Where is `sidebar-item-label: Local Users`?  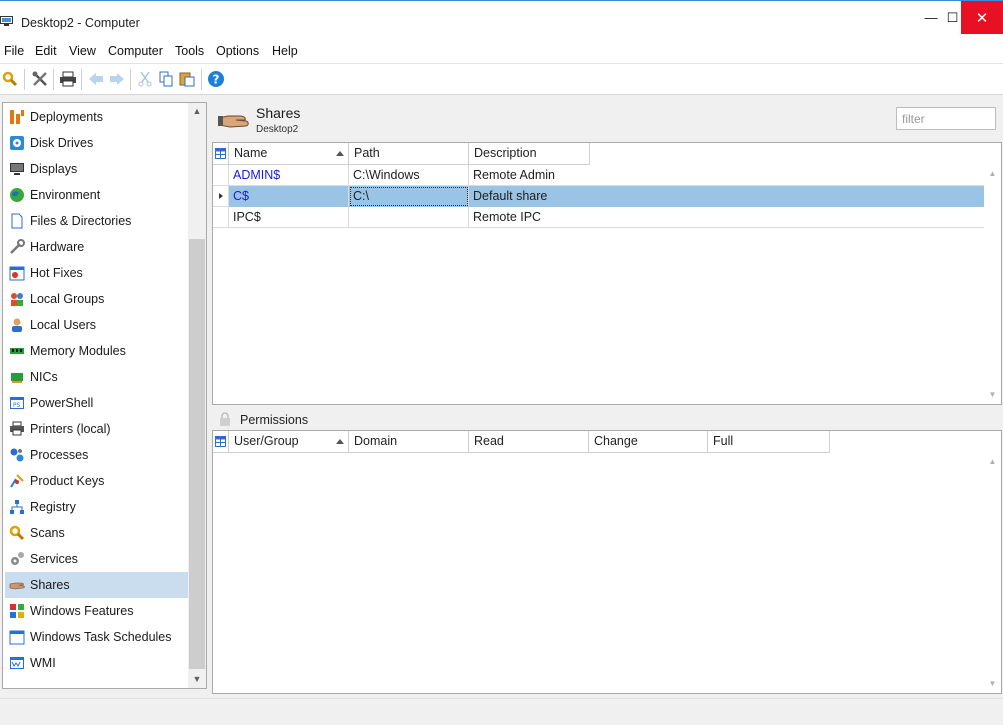
sidebar-item-label: Local Users is located at coordinates (63, 325).